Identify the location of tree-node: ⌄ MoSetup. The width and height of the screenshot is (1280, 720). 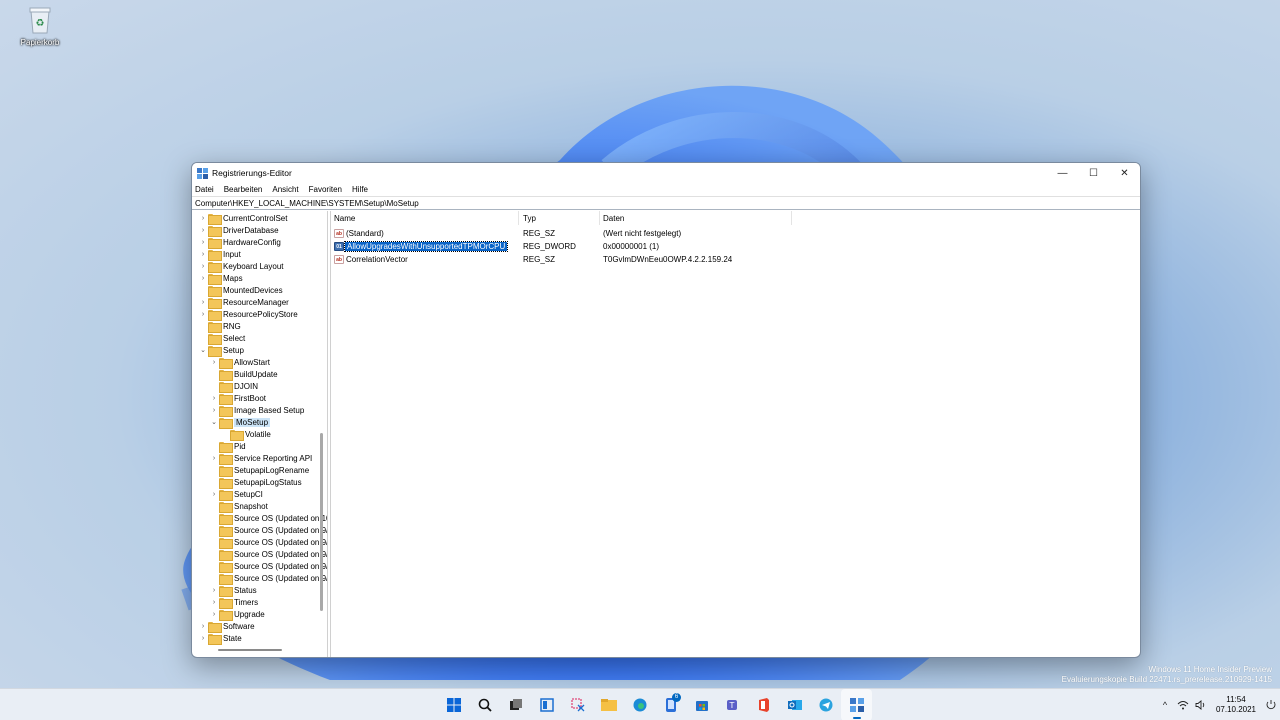
(258, 422).